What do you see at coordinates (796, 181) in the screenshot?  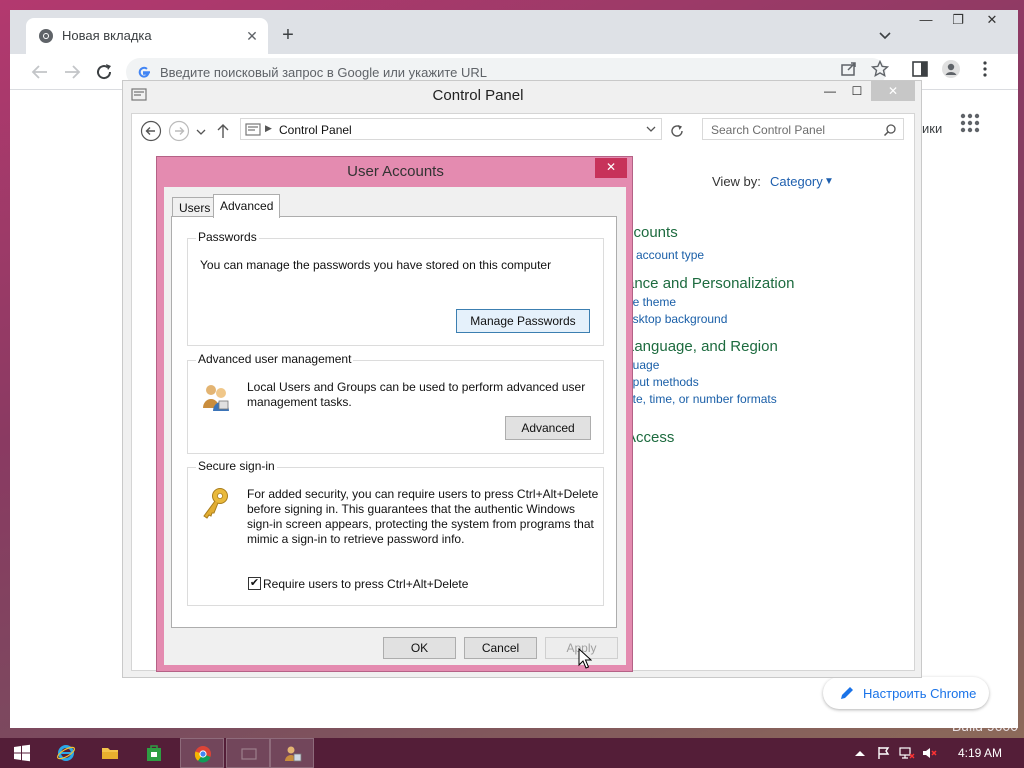 I see `view-by-dropdown: Category` at bounding box center [796, 181].